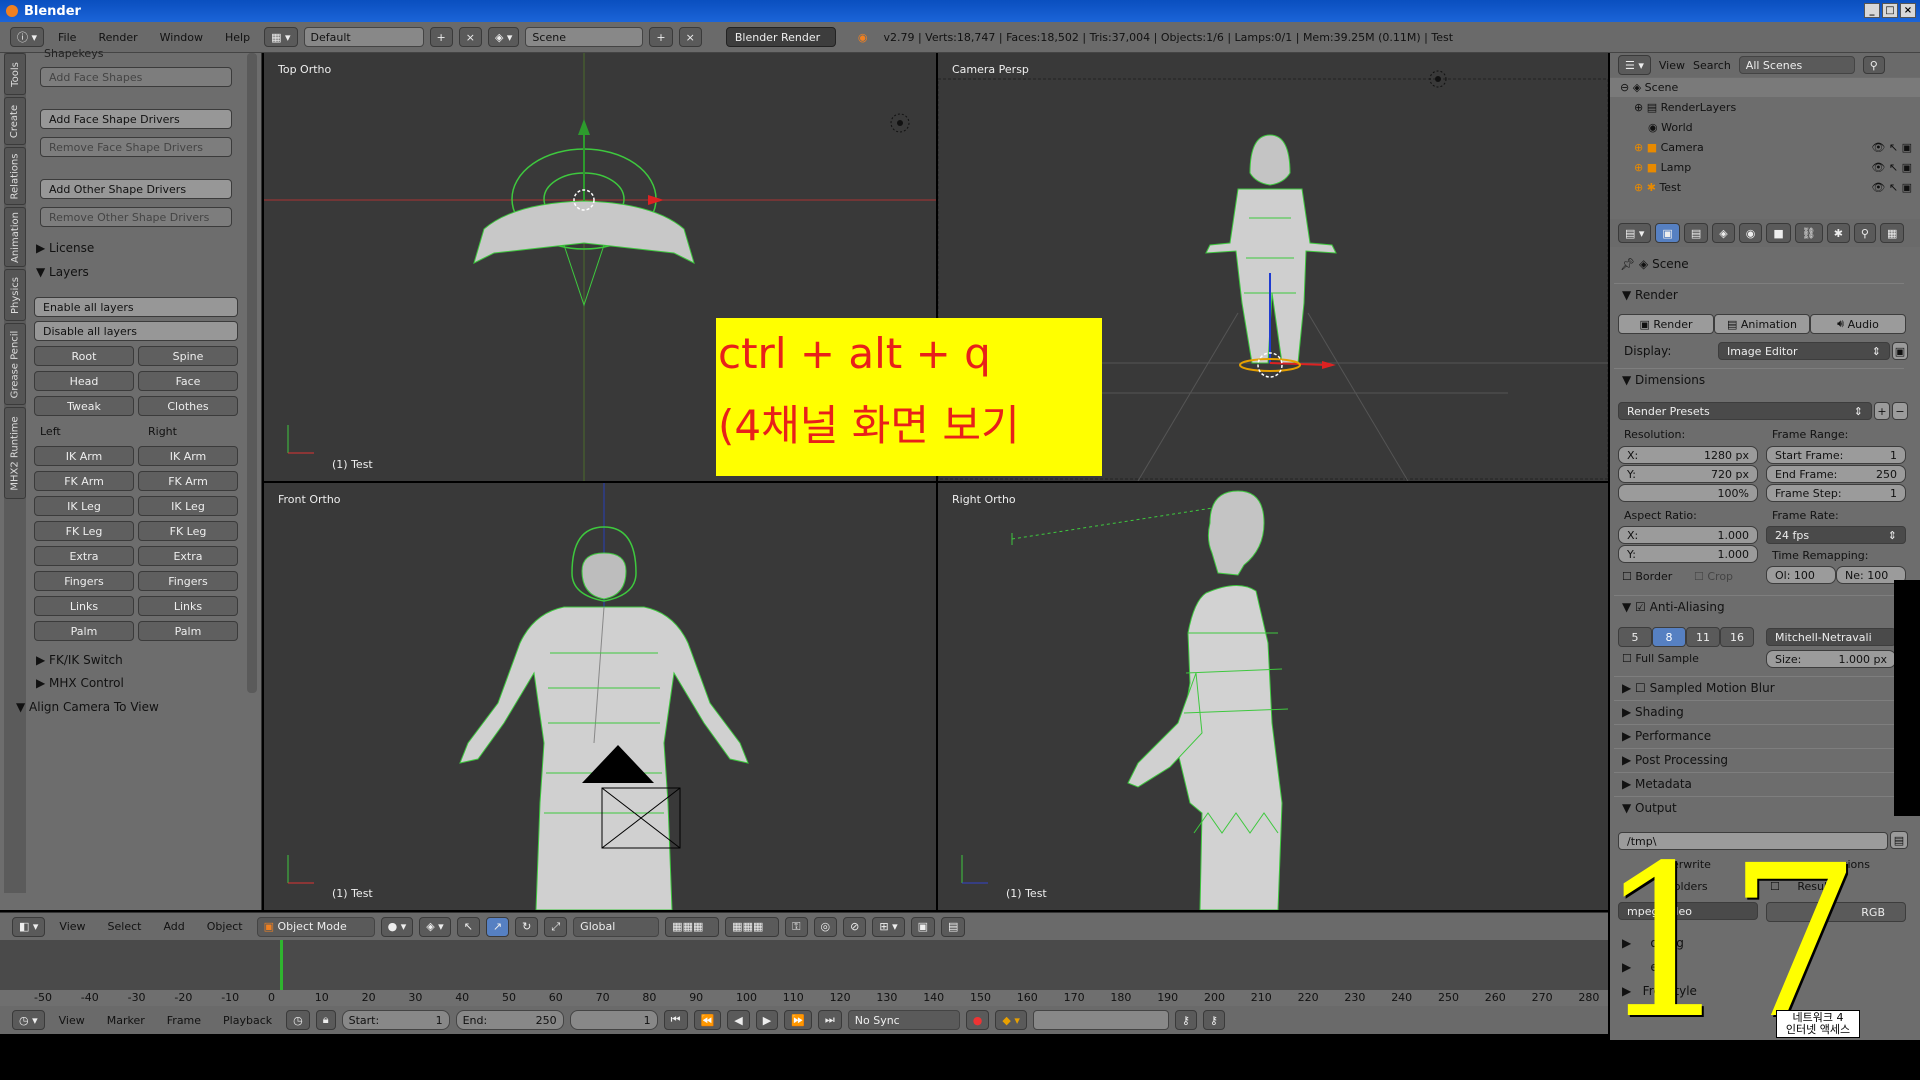 This screenshot has width=1920, height=1080. What do you see at coordinates (395, 1020) in the screenshot?
I see `start-frame-field: Start: 1` at bounding box center [395, 1020].